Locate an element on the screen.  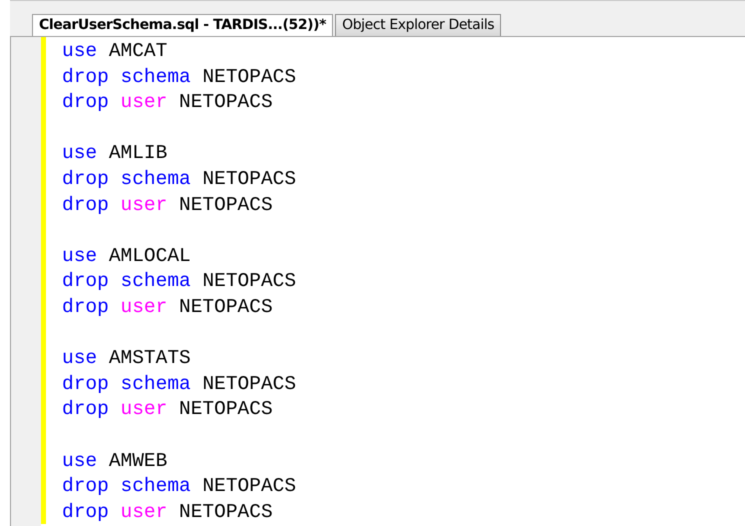
code-line: use AMLIB is located at coordinates (115, 153).